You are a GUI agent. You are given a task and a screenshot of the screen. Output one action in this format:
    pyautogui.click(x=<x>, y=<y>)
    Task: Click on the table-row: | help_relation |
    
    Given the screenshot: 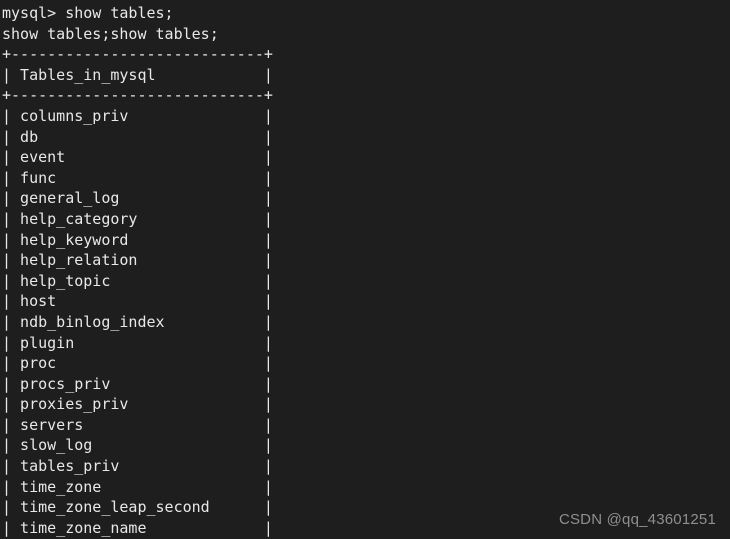 What is the action you would take?
    pyautogui.click(x=137, y=260)
    